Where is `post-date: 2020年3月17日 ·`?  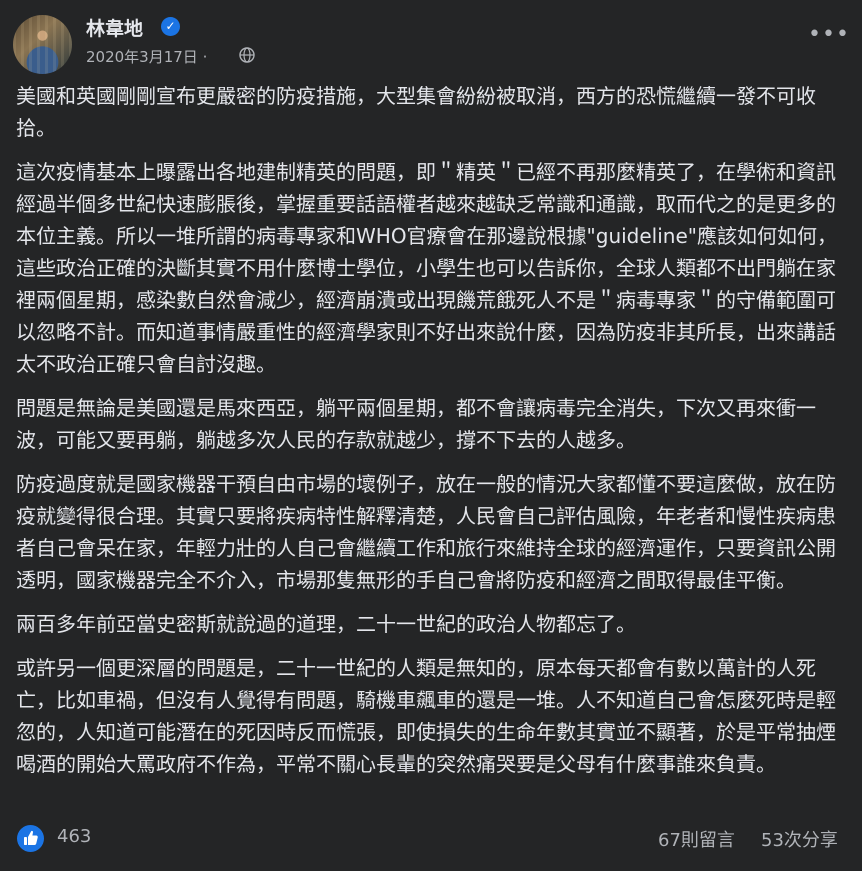
post-date: 2020年3月17日 · is located at coordinates (146, 56).